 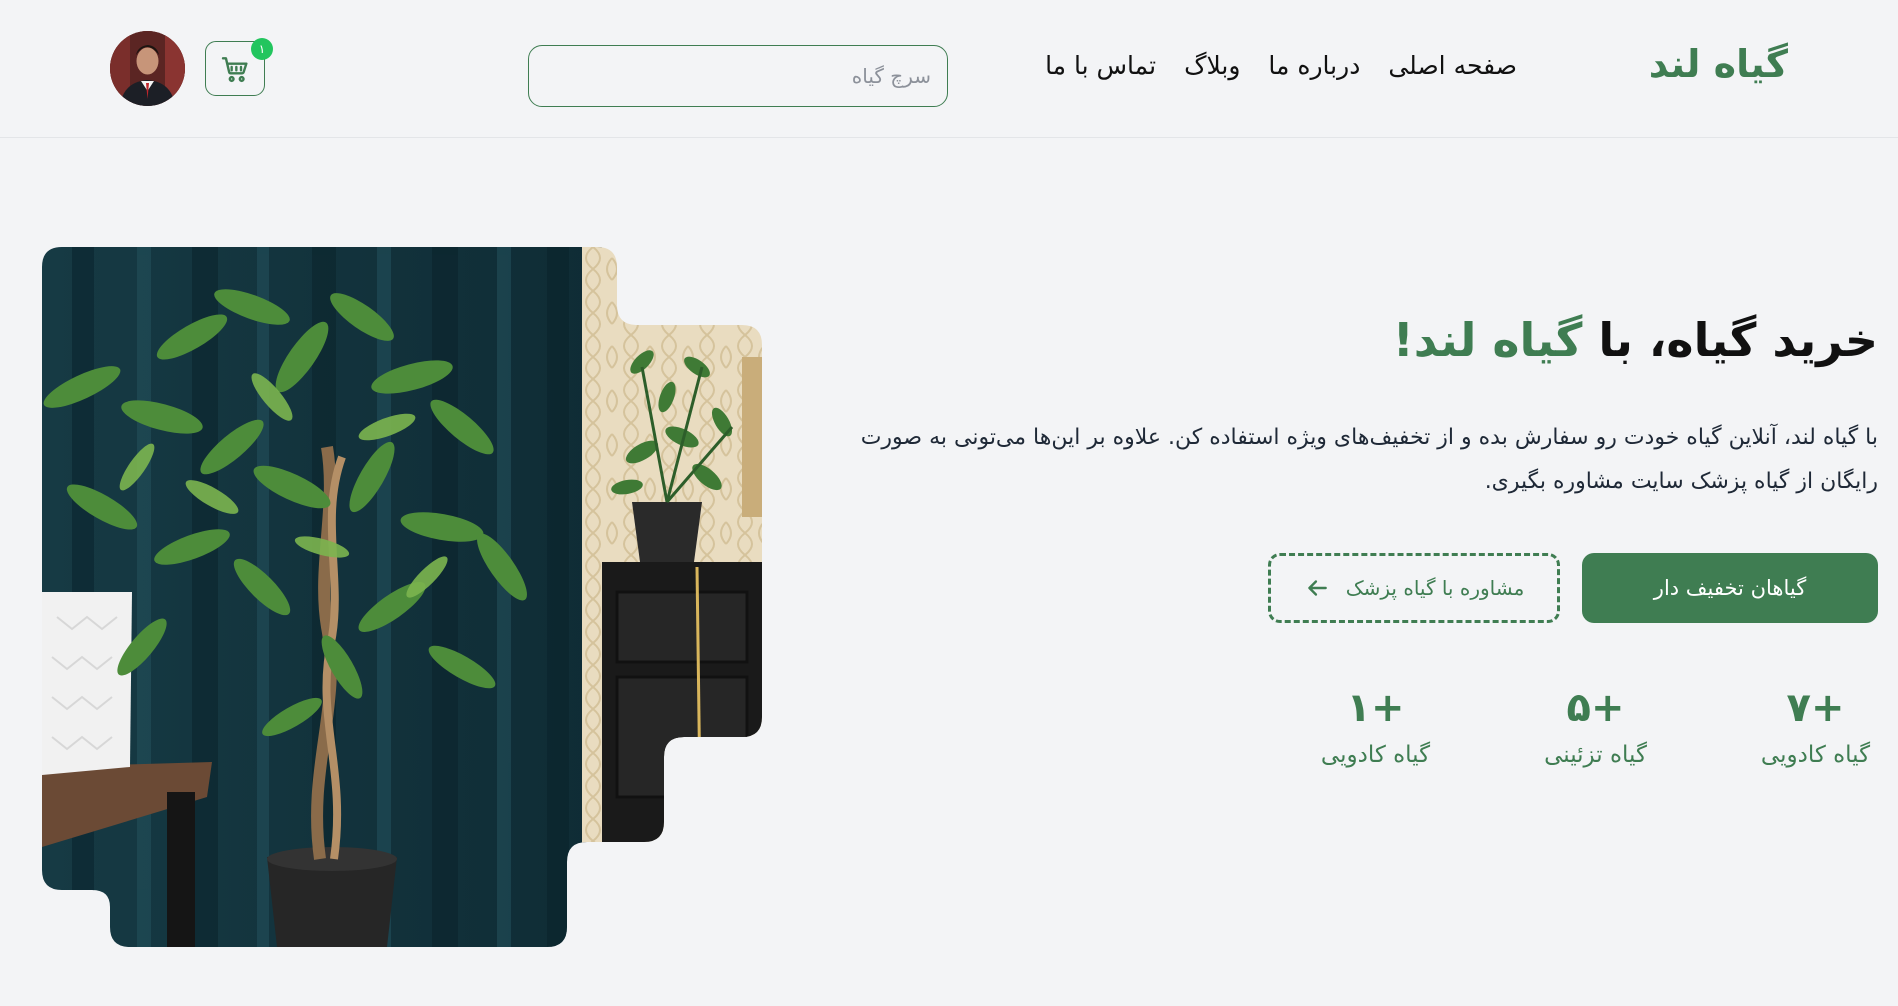 What do you see at coordinates (1317, 588) in the screenshot?
I see `arrow-left-icon` at bounding box center [1317, 588].